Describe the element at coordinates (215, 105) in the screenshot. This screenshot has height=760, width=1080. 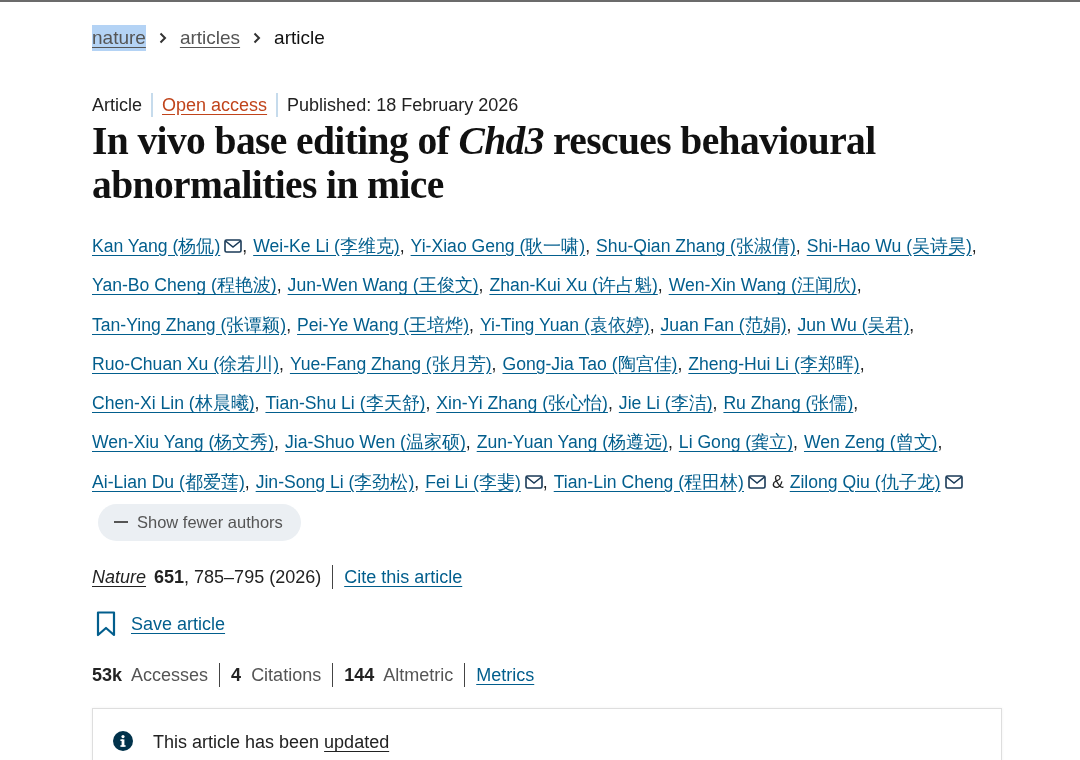
I see `open-access-link: Open access` at that location.